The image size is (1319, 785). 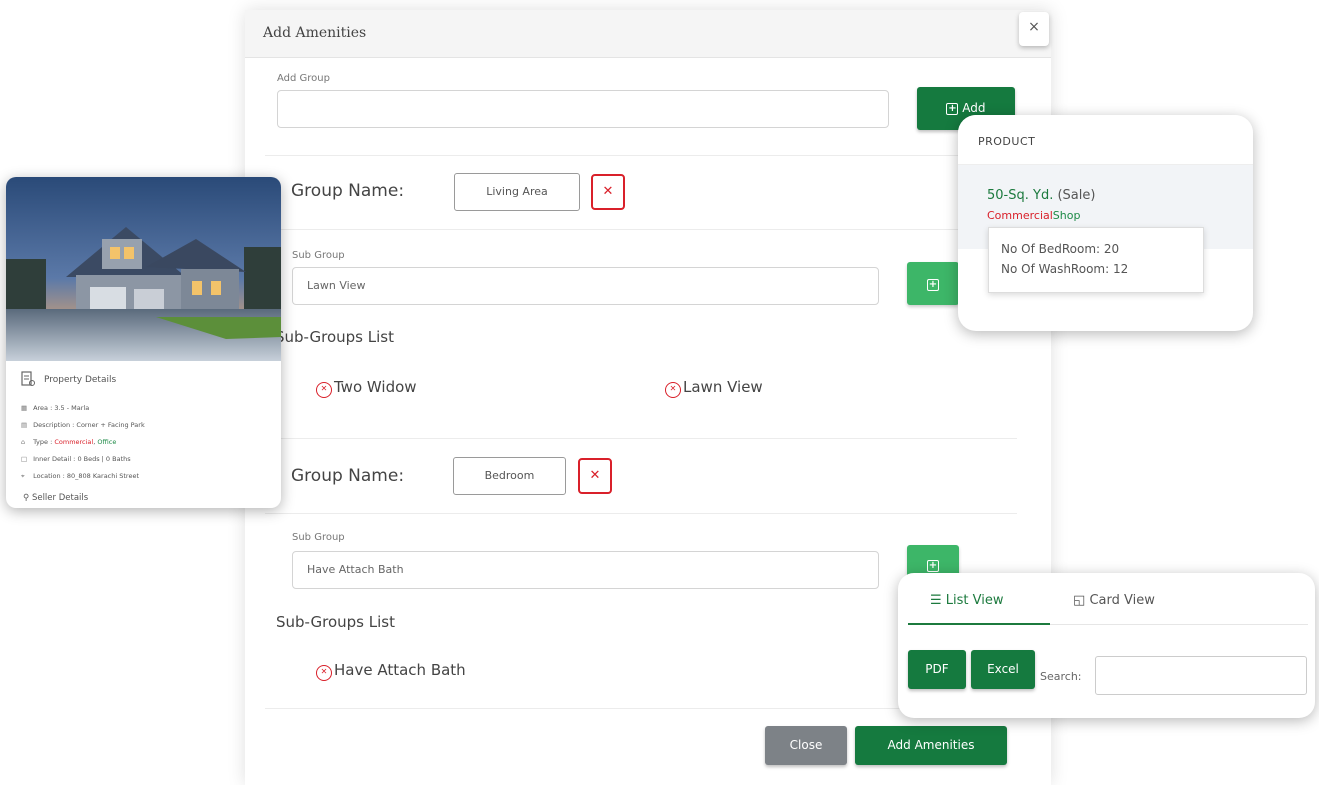 I want to click on close-button: Close, so click(x=806, y=745).